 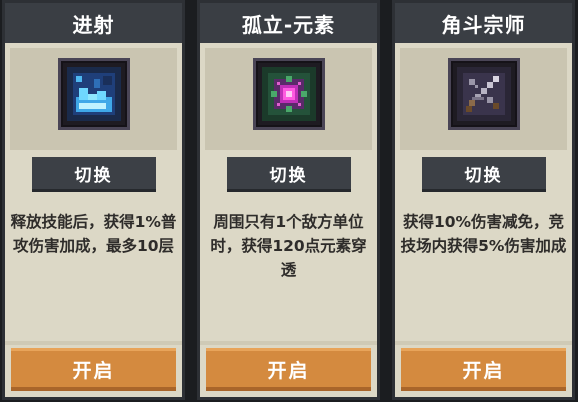 I want to click on card-title: 孤立-元素, so click(x=288, y=23).